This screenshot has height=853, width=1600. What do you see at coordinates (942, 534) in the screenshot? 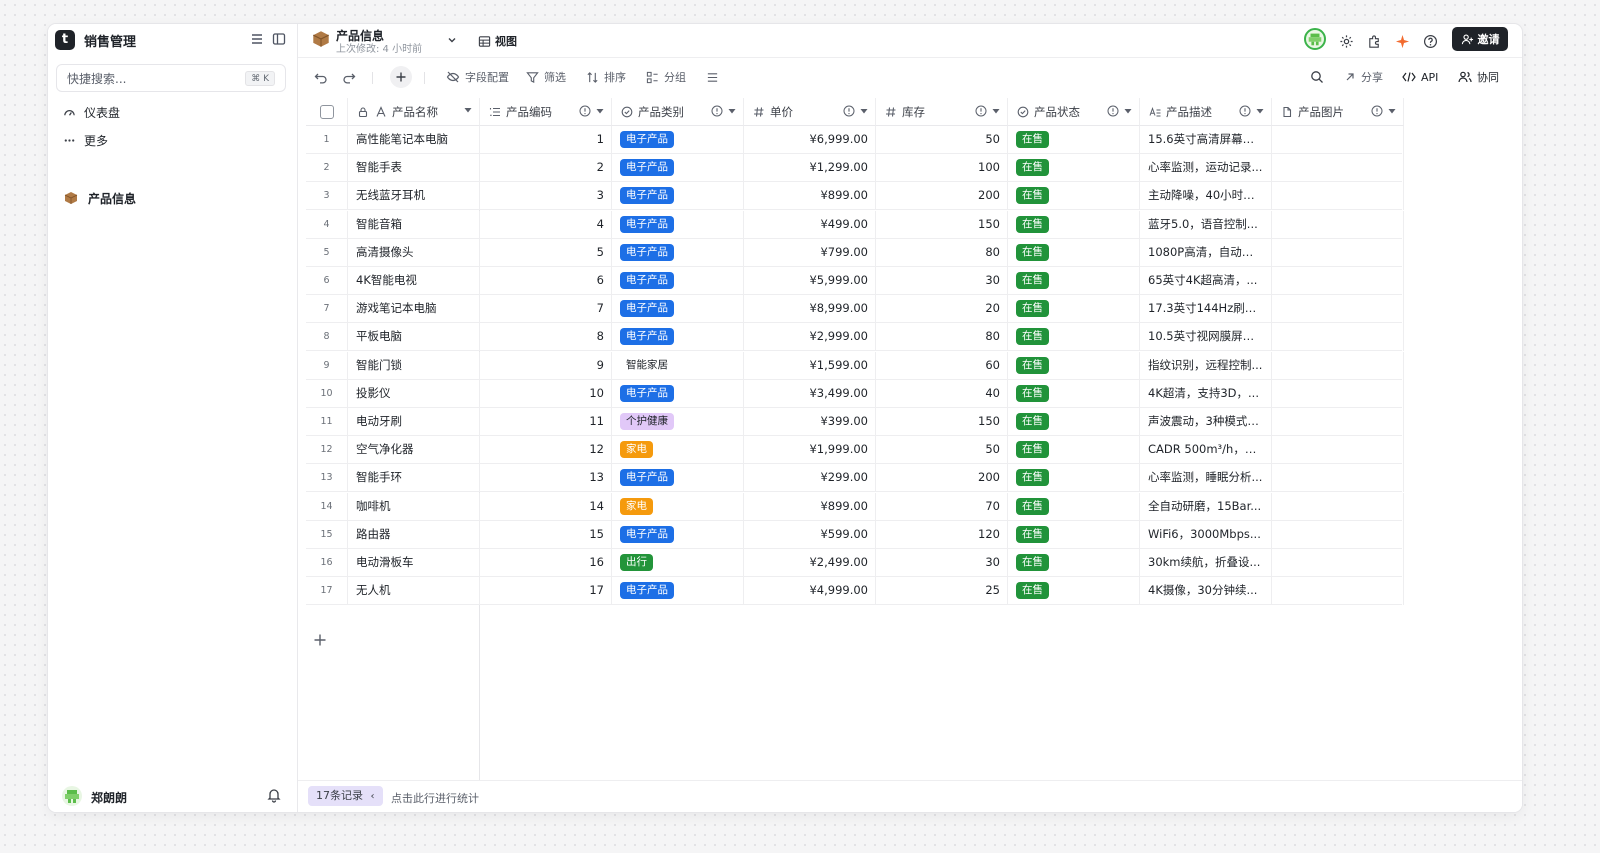
I see `cell-stock: 120` at bounding box center [942, 534].